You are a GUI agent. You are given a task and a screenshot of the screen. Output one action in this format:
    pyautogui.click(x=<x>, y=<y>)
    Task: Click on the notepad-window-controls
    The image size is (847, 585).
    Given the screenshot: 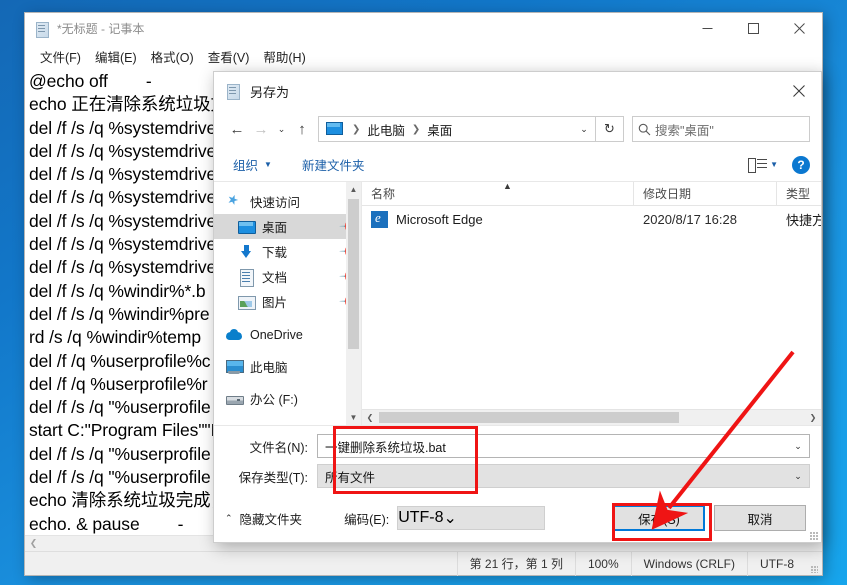 What is the action you would take?
    pyautogui.click(x=753, y=28)
    